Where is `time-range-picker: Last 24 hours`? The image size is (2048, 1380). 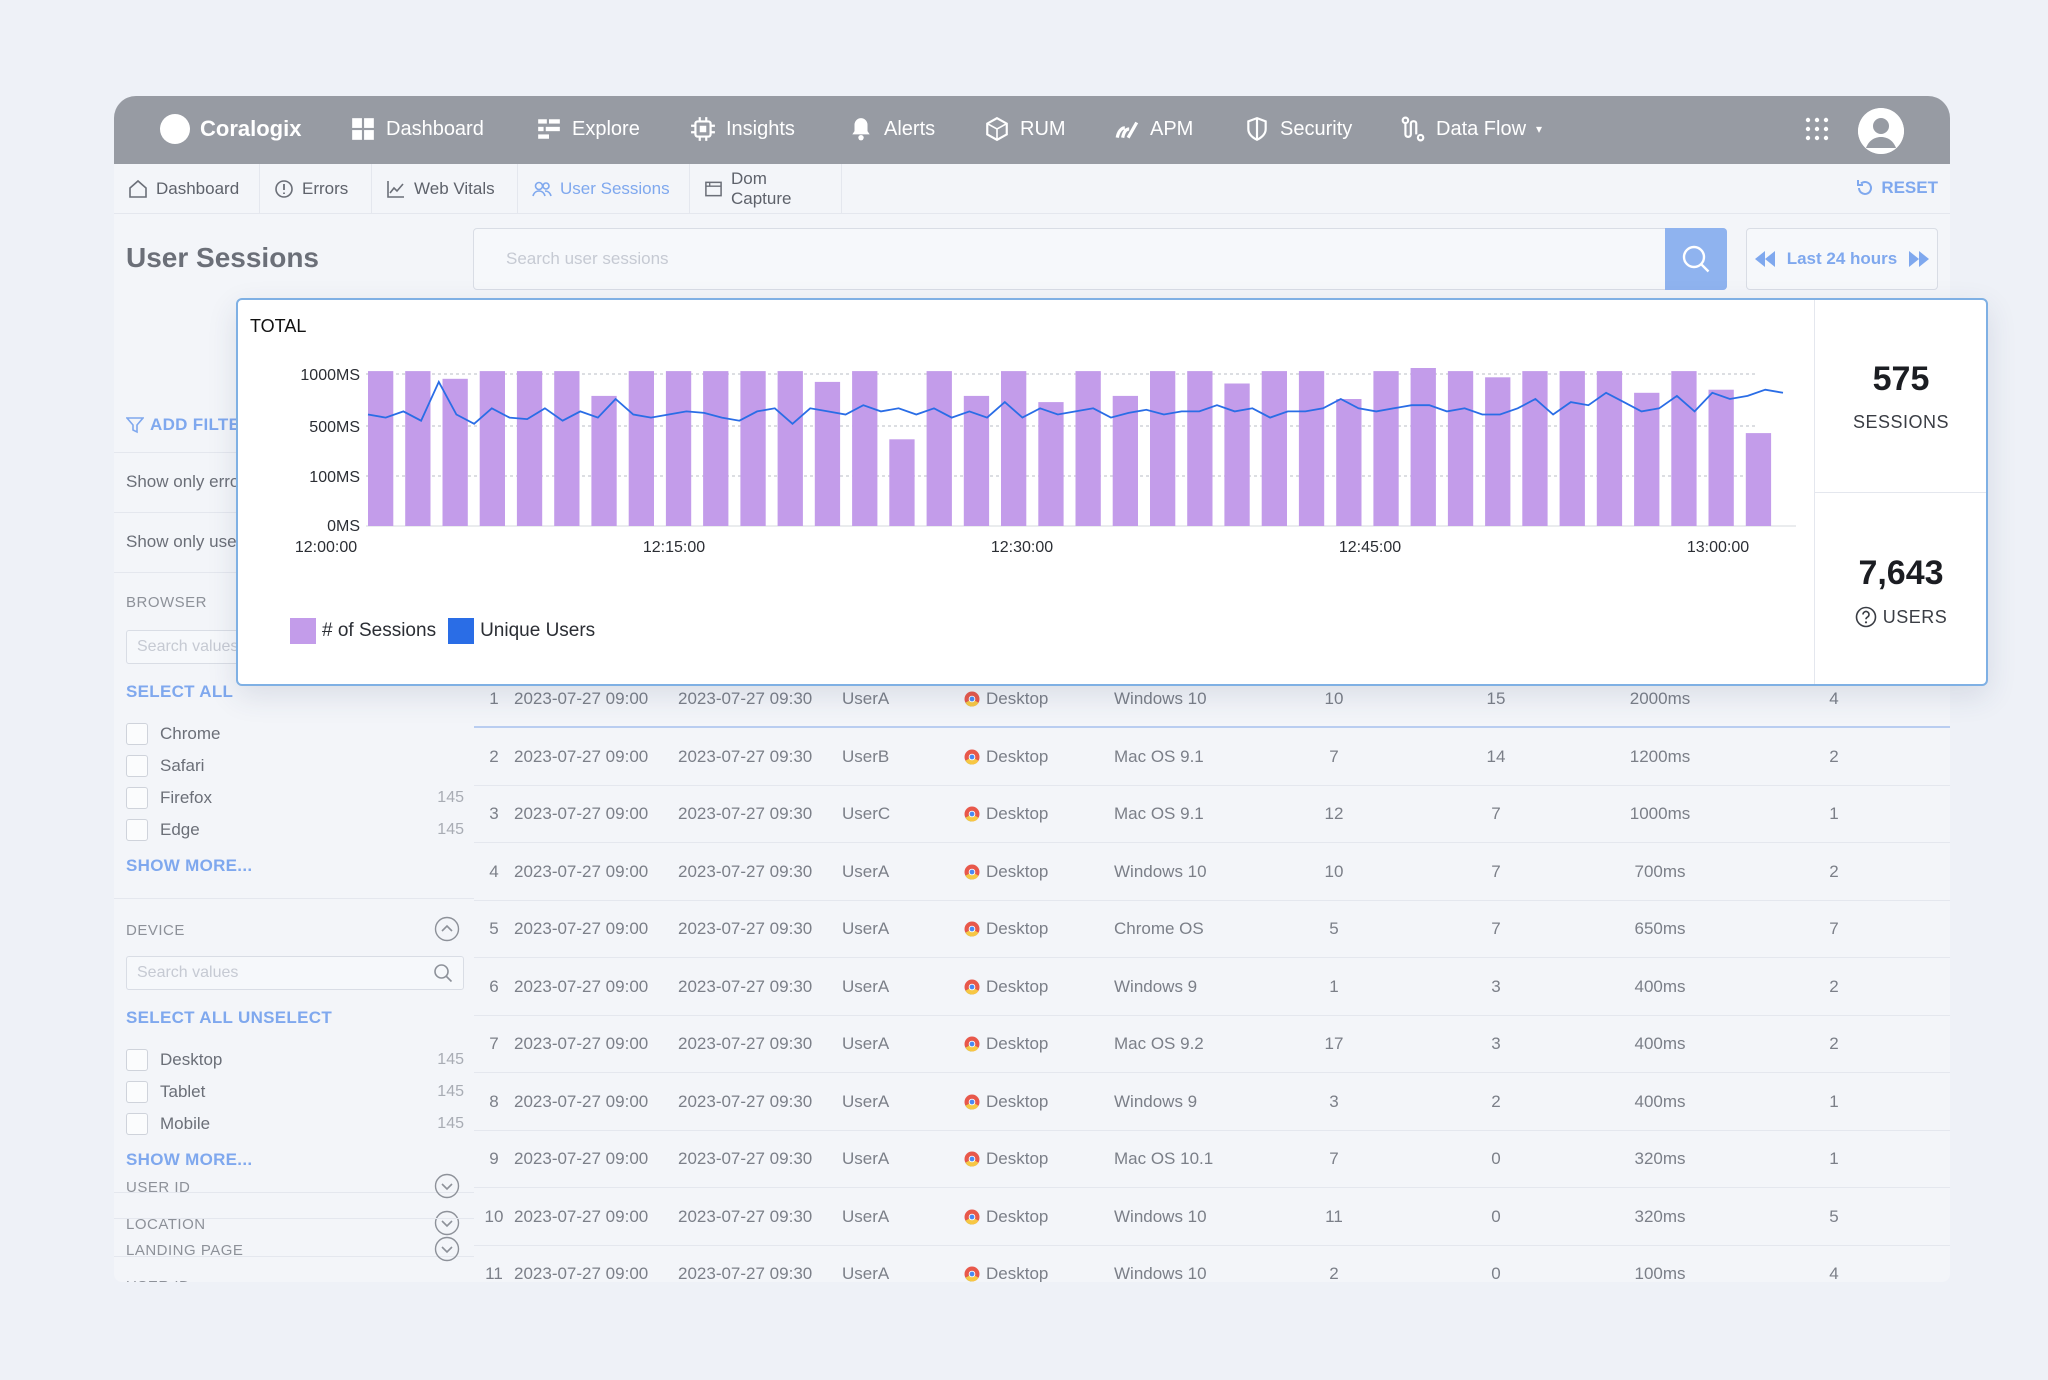 time-range-picker: Last 24 hours is located at coordinates (1842, 259).